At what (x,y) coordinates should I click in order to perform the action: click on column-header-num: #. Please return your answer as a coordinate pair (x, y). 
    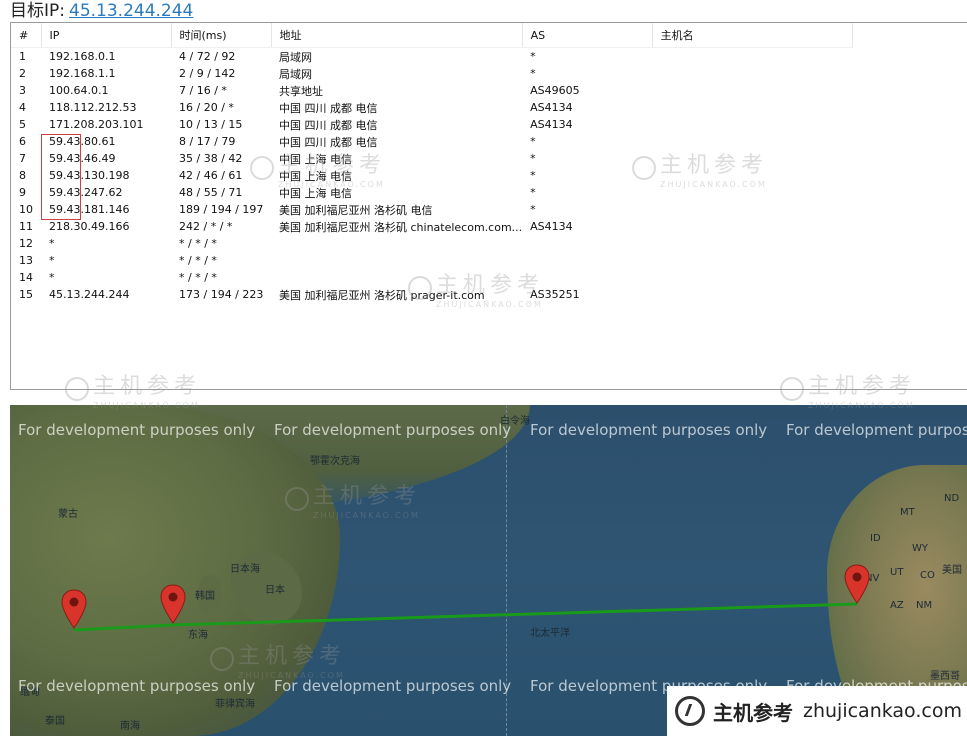
    Looking at the image, I should click on (26, 35).